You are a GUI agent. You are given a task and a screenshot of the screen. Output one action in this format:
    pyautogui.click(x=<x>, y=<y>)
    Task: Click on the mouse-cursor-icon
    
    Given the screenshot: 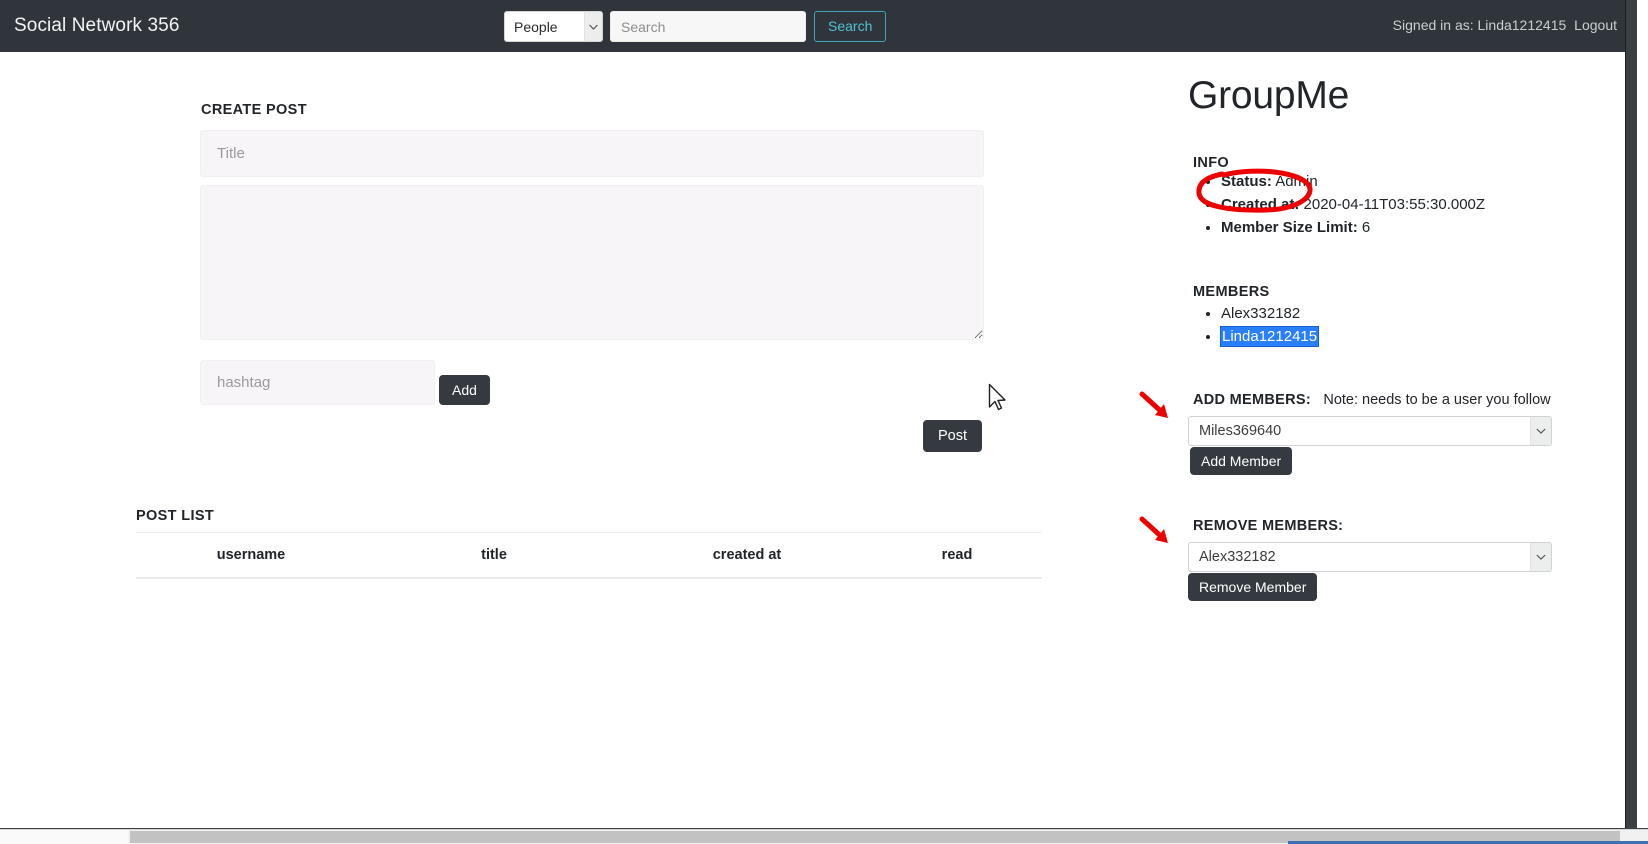 What is the action you would take?
    pyautogui.click(x=997, y=397)
    